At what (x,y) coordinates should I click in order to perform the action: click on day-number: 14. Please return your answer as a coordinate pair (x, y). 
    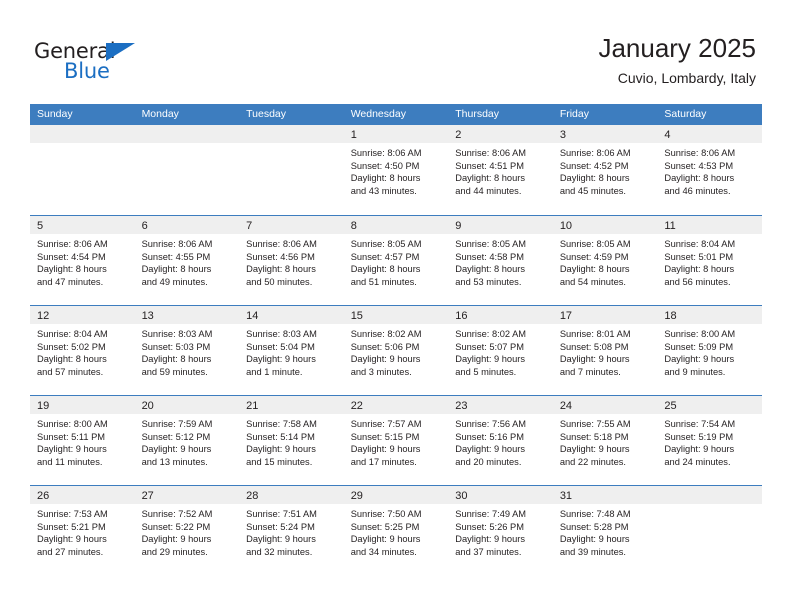
    Looking at the image, I should click on (252, 316).